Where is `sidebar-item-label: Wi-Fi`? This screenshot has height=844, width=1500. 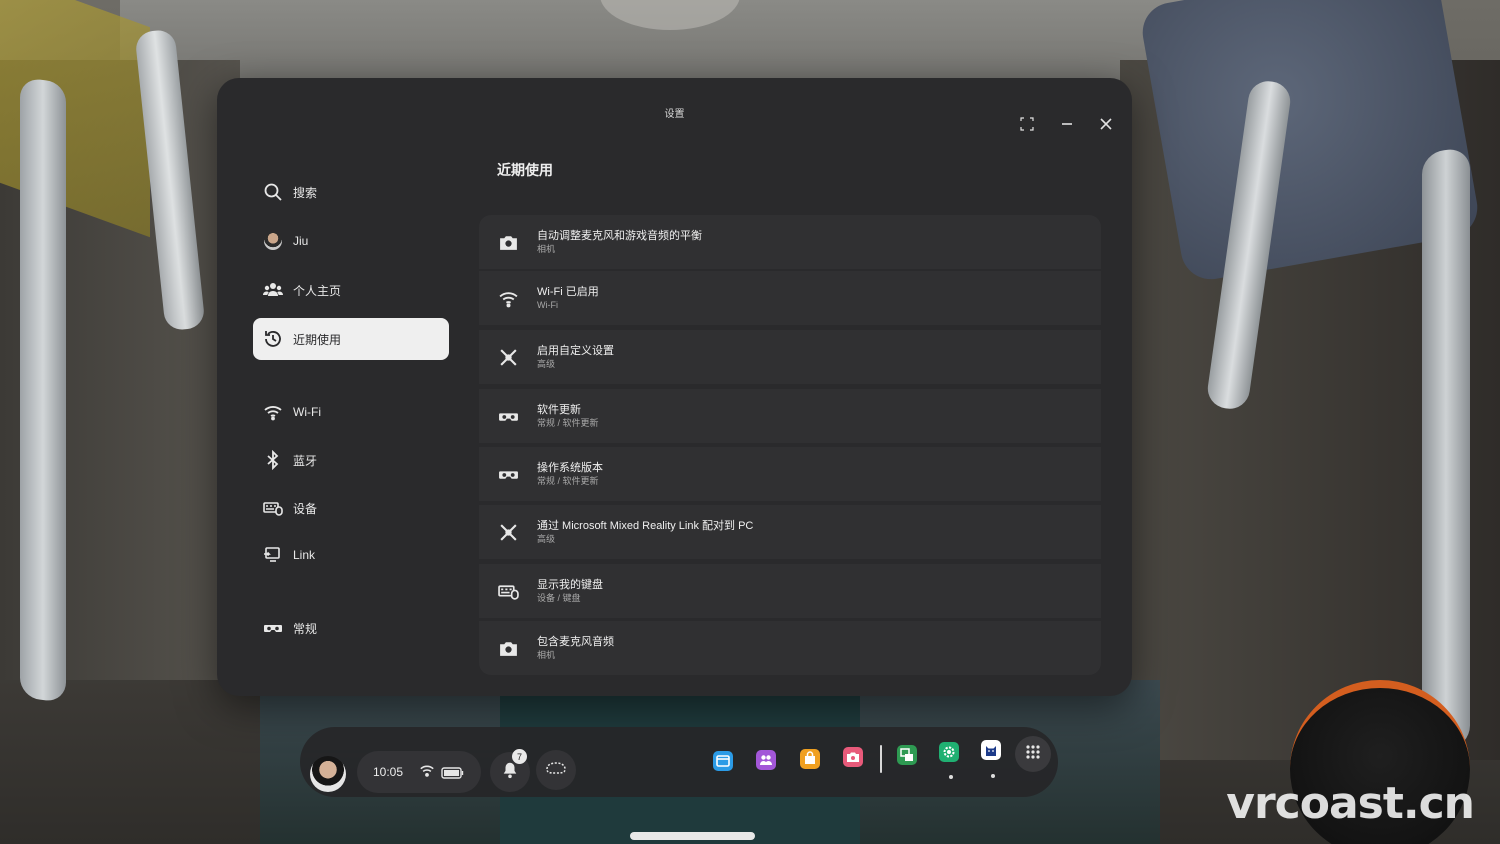 sidebar-item-label: Wi-Fi is located at coordinates (307, 412).